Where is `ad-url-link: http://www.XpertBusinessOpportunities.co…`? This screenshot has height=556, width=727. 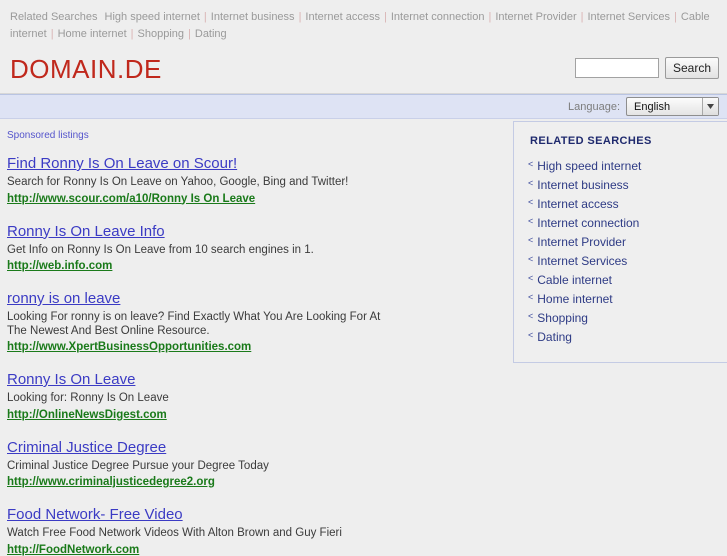
ad-url-link: http://www.XpertBusinessOpportunities.co… is located at coordinates (129, 347).